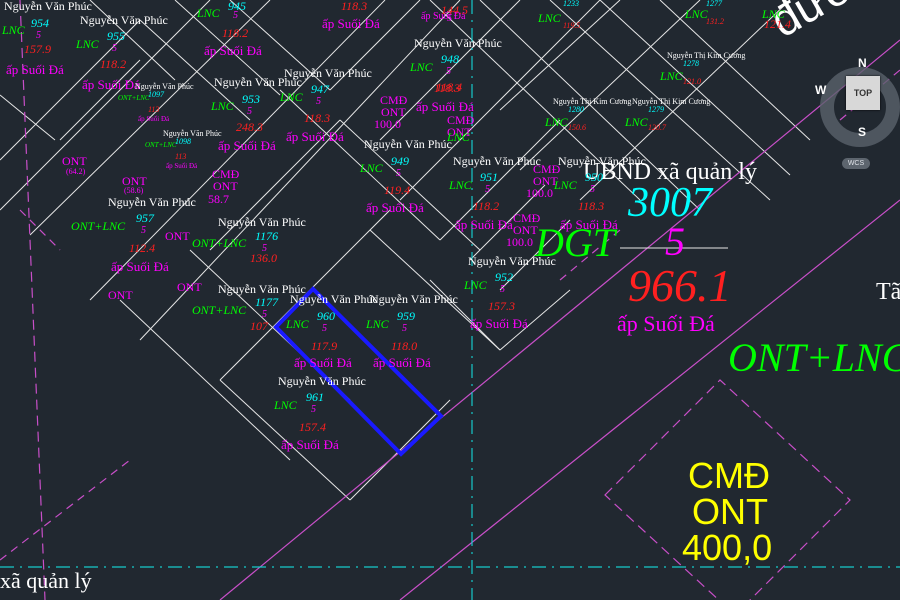 The height and width of the screenshot is (600, 900). I want to click on parcel-number: 955, so click(116, 36).